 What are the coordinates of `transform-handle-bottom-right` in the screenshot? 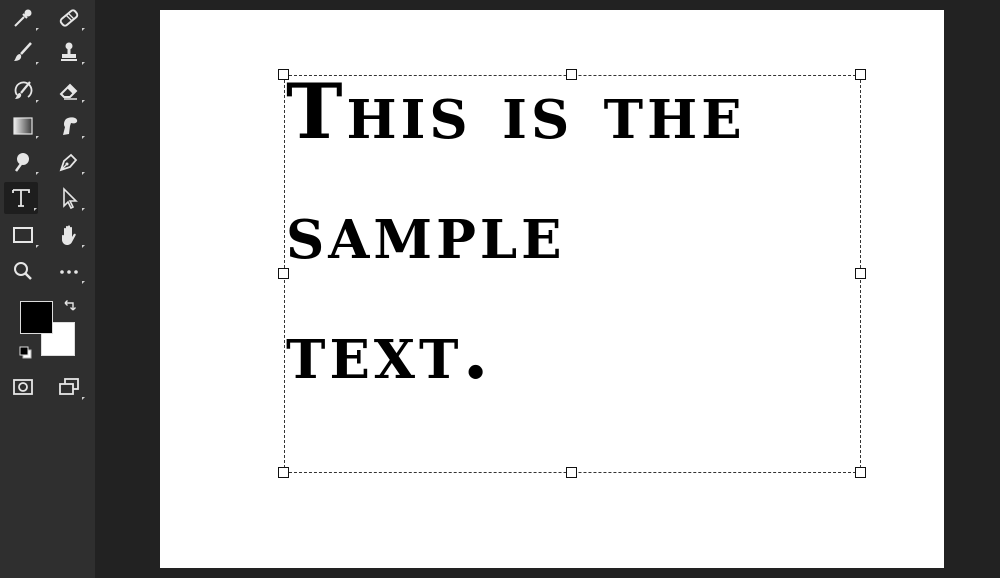 It's located at (860, 472).